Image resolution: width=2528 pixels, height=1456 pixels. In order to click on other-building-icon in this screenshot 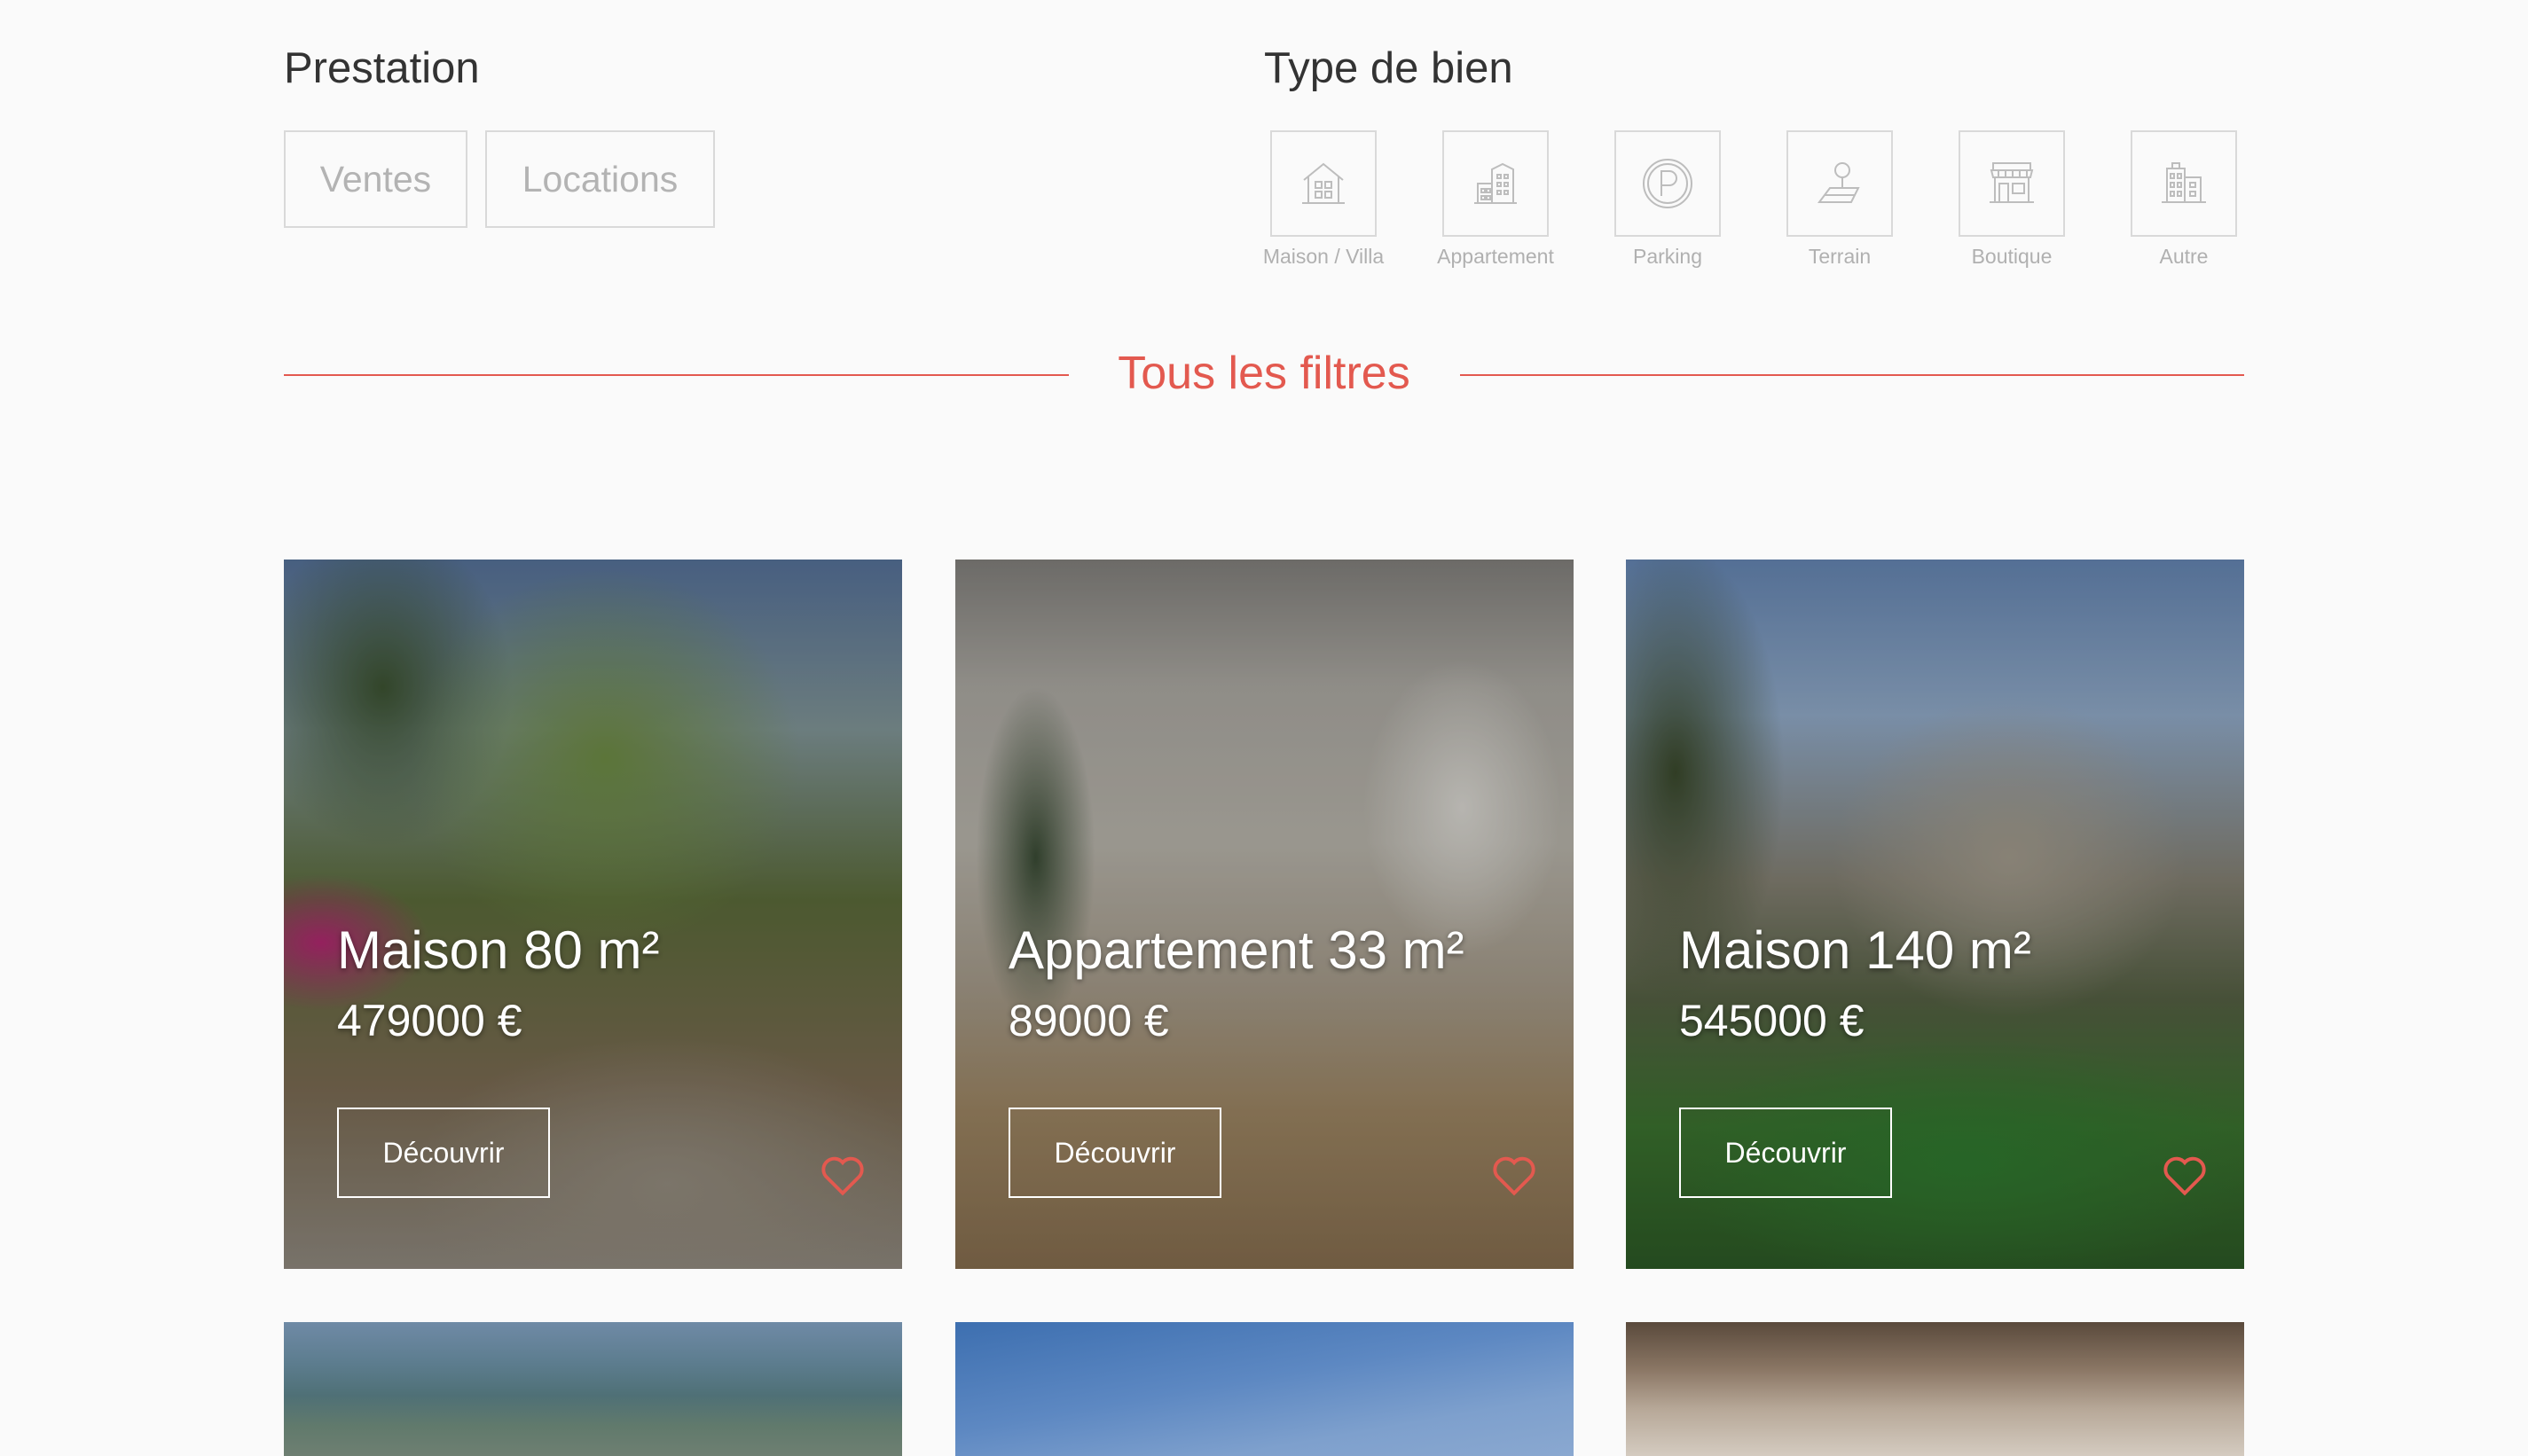, I will do `click(2184, 182)`.